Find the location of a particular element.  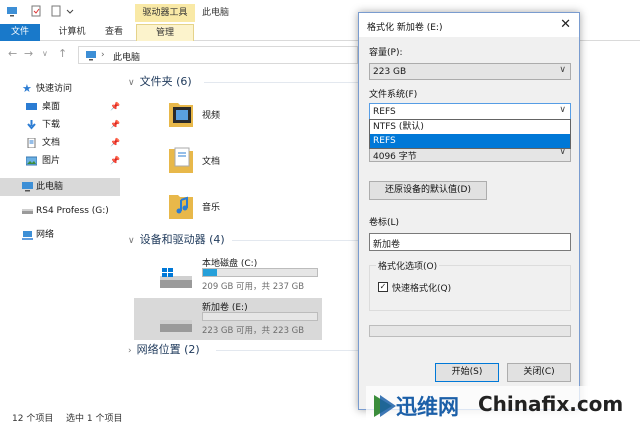

sidebar-item-documents: 文档 📌 is located at coordinates (60, 143).